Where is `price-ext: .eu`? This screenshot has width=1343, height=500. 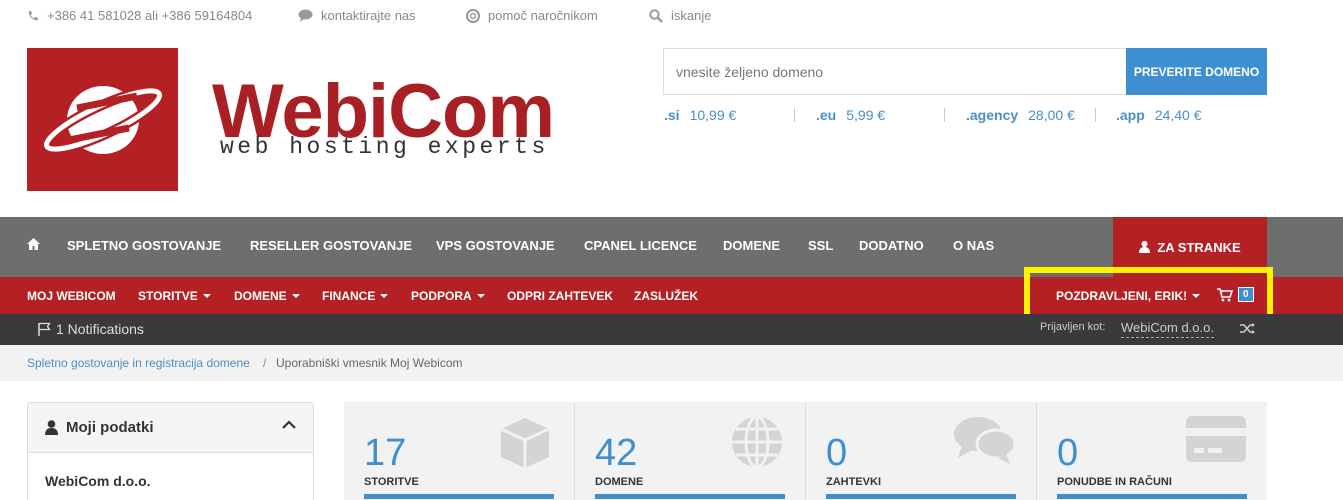
price-ext: .eu is located at coordinates (826, 115).